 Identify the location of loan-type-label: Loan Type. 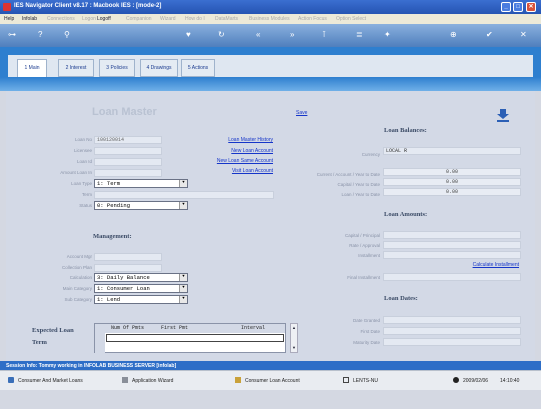
(81, 183).